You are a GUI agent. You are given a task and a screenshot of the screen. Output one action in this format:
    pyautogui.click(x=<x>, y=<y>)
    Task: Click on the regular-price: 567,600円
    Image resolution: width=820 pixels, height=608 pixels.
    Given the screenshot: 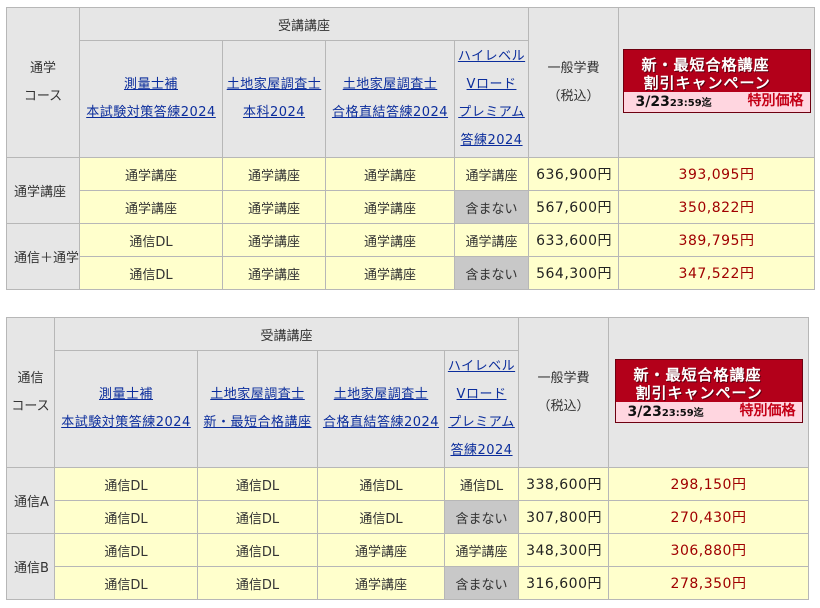 What is the action you would take?
    pyautogui.click(x=573, y=207)
    